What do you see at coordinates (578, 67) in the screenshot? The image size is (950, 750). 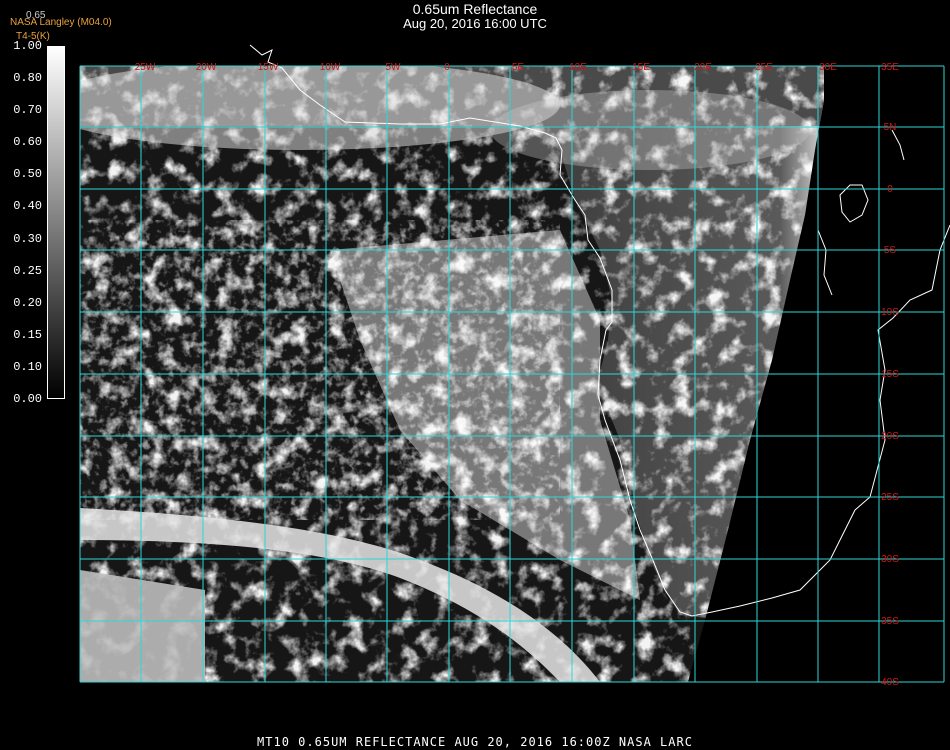 I see `longitude-label: 10E` at bounding box center [578, 67].